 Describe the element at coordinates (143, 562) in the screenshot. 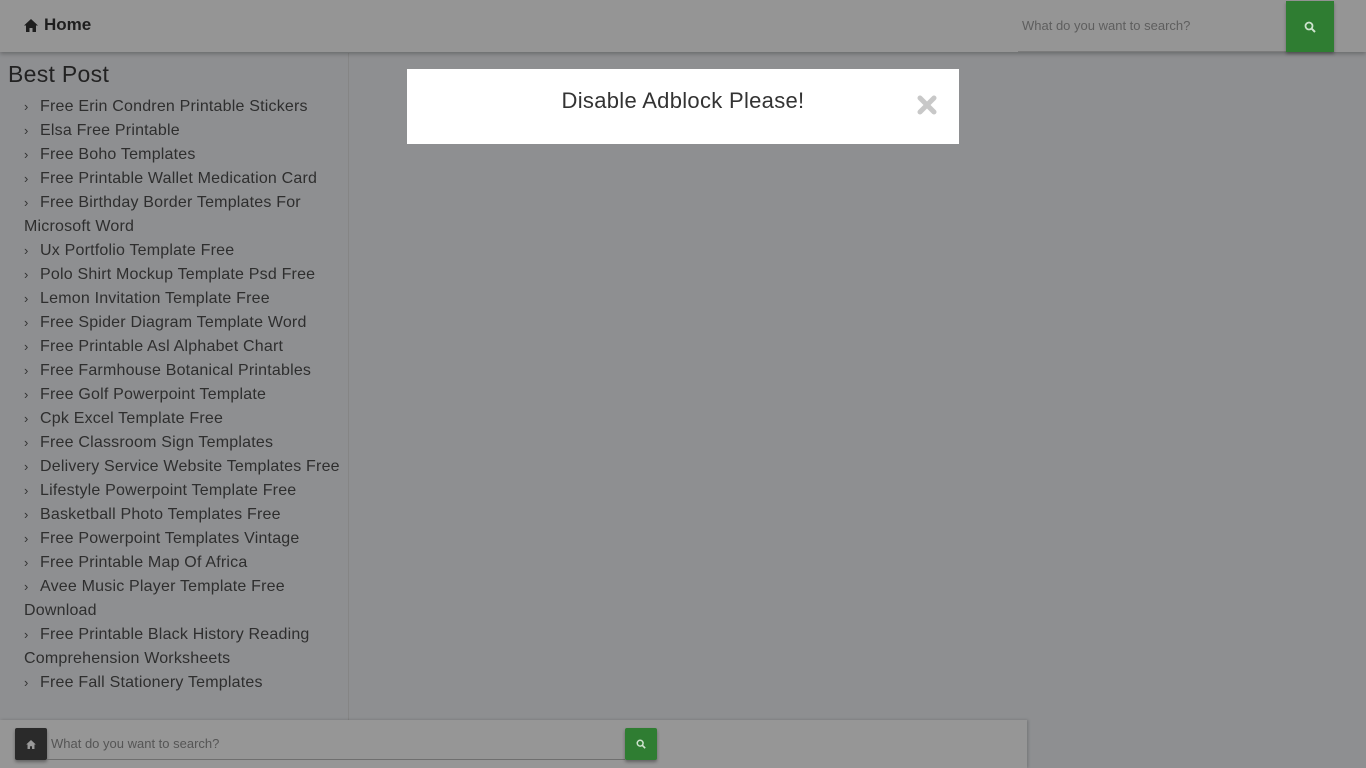

I see `post-link: Free Printable Map Of Africa` at that location.